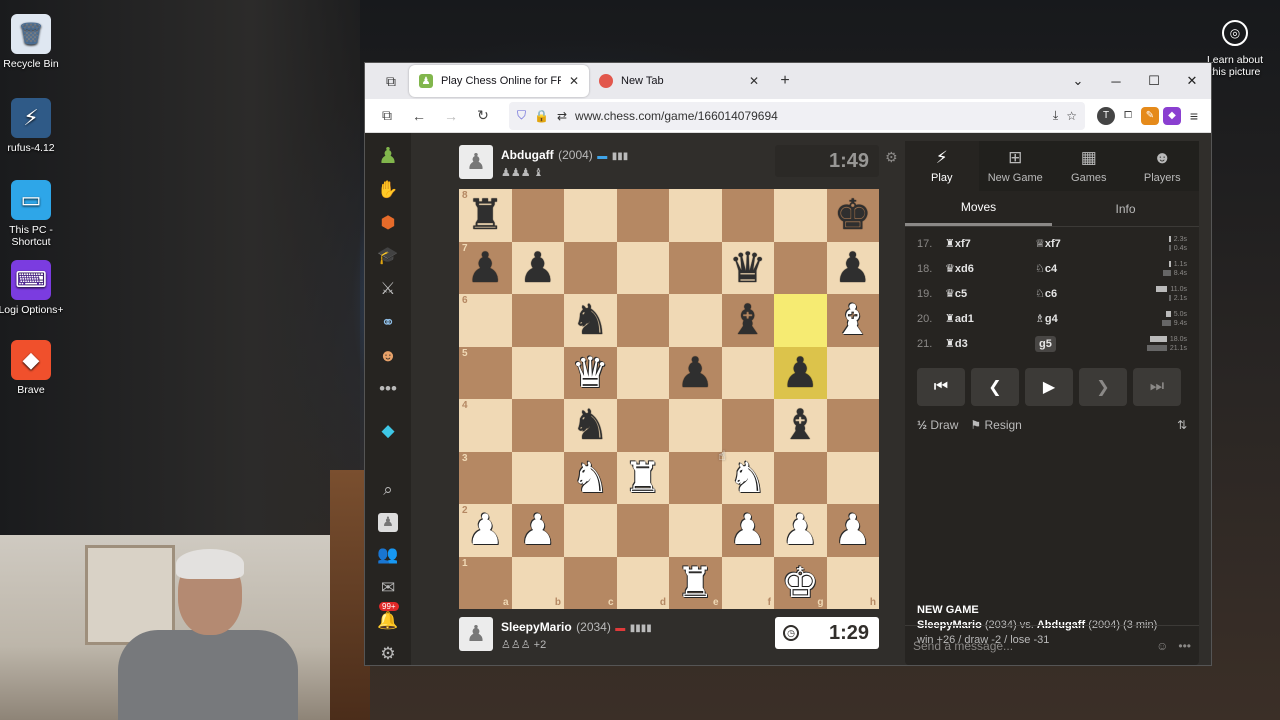 The image size is (1280, 720). What do you see at coordinates (33, 288) in the screenshot?
I see `desktop-icon-logi: ⌨ Logi Options+` at bounding box center [33, 288].